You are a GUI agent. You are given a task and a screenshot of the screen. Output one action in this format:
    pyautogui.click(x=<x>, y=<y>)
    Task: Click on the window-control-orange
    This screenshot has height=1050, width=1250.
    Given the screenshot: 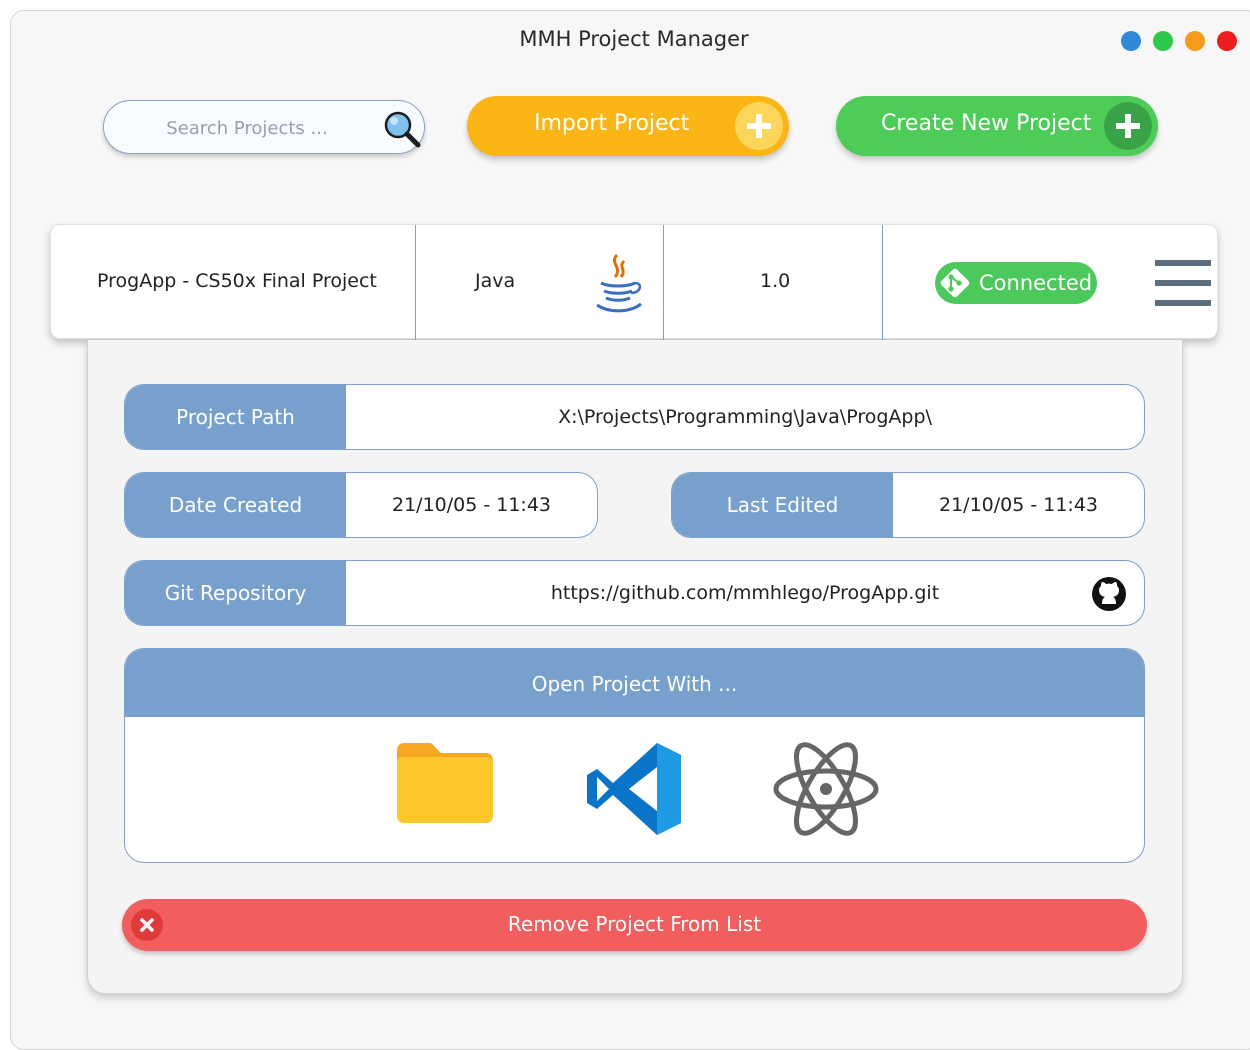 What is the action you would take?
    pyautogui.click(x=1195, y=41)
    